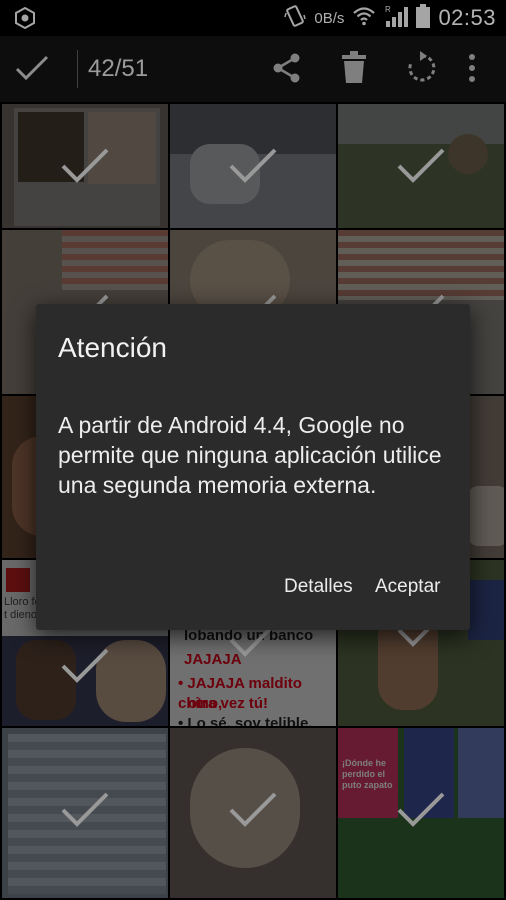 This screenshot has width=506, height=900. I want to click on accept-button: Aceptar, so click(407, 587).